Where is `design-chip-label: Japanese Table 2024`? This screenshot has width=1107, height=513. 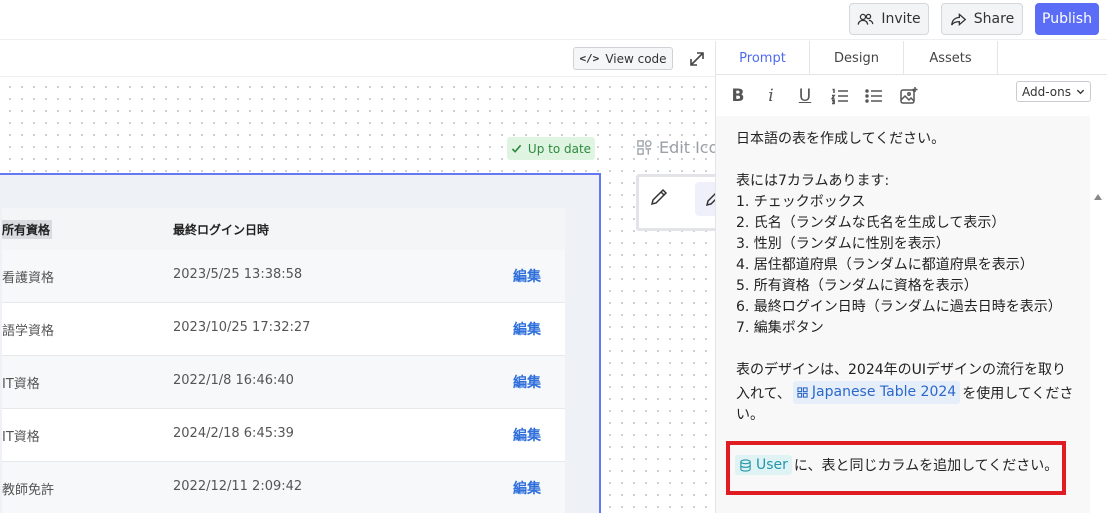
design-chip-label: Japanese Table 2024 is located at coordinates (884, 392).